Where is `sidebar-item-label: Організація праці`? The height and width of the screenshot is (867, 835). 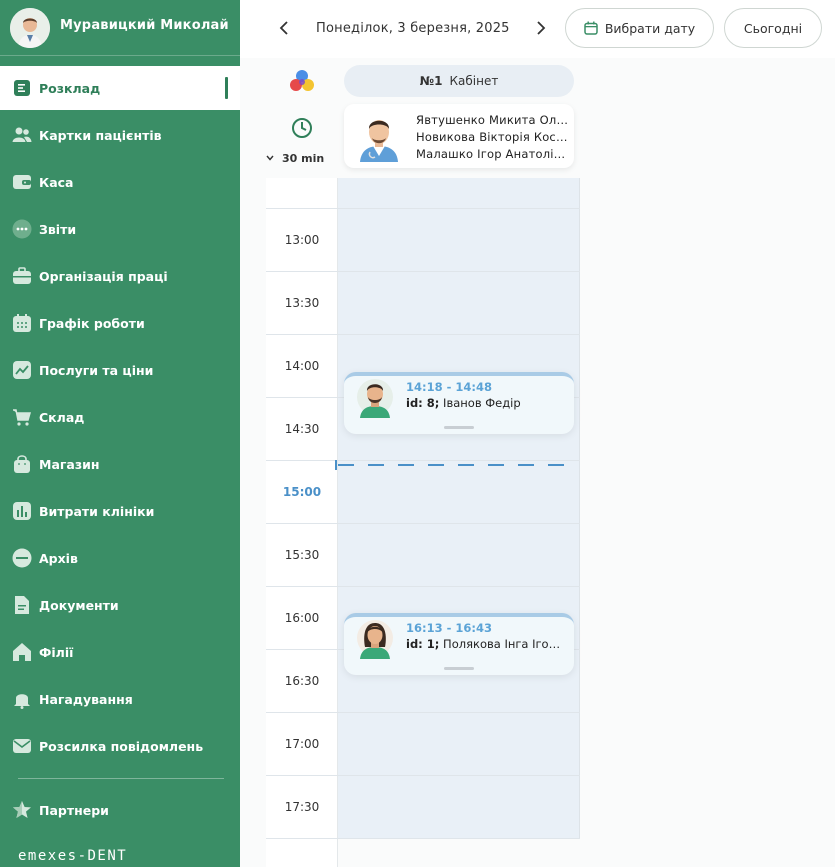
sidebar-item-label: Організація праці is located at coordinates (103, 276).